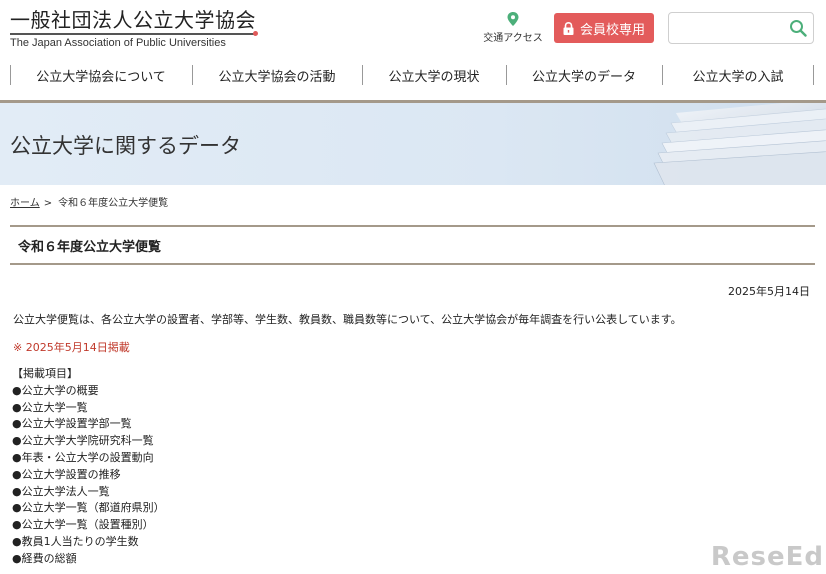 This screenshot has width=826, height=574. I want to click on breadcrumb-home-link: ホーム, so click(25, 203).